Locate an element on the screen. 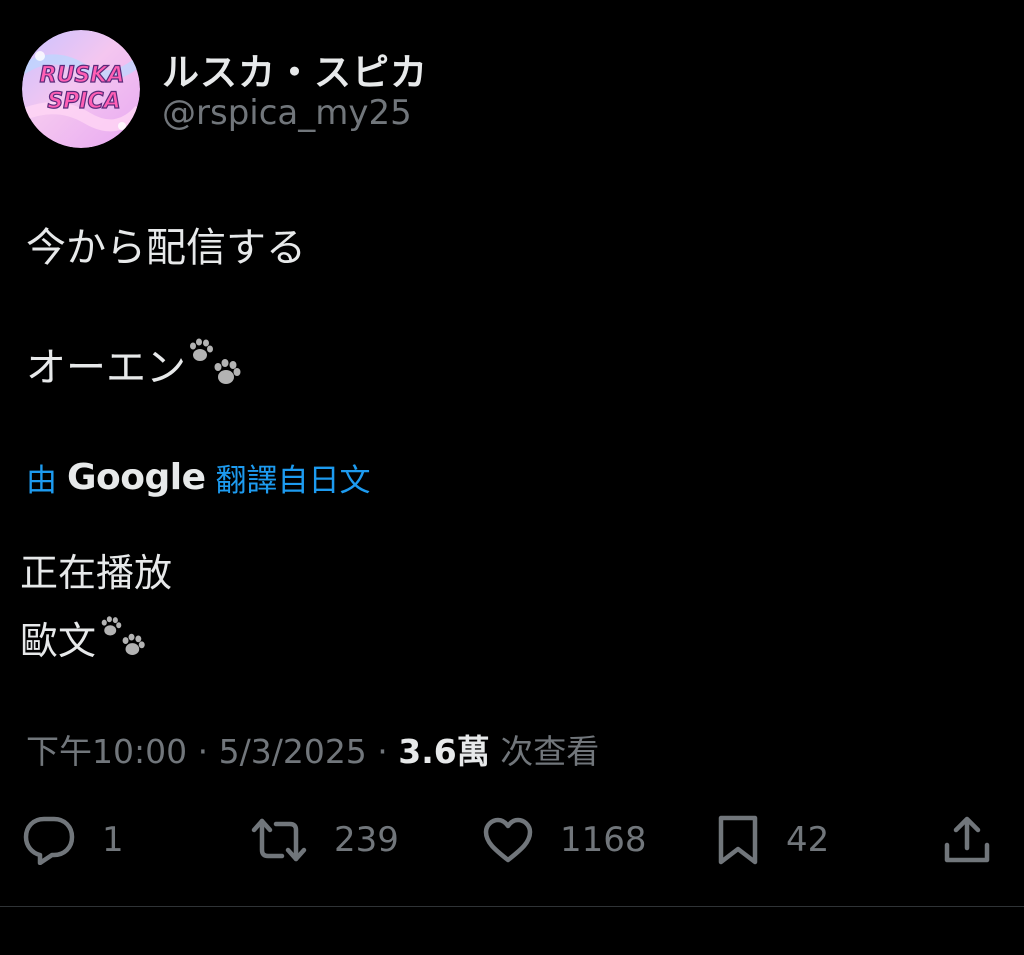 The width and height of the screenshot is (1024, 955). translation-prefix: 由 is located at coordinates (41, 481).